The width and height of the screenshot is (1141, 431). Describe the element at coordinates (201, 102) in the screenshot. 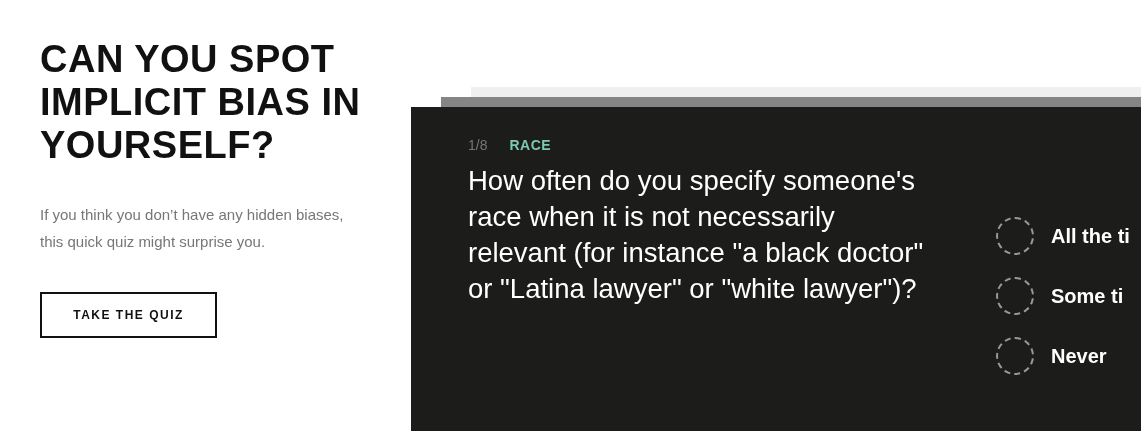

I see `page-title: CAN YOU SPOT IMPLICIT BIAS IN YOURSELF?` at that location.